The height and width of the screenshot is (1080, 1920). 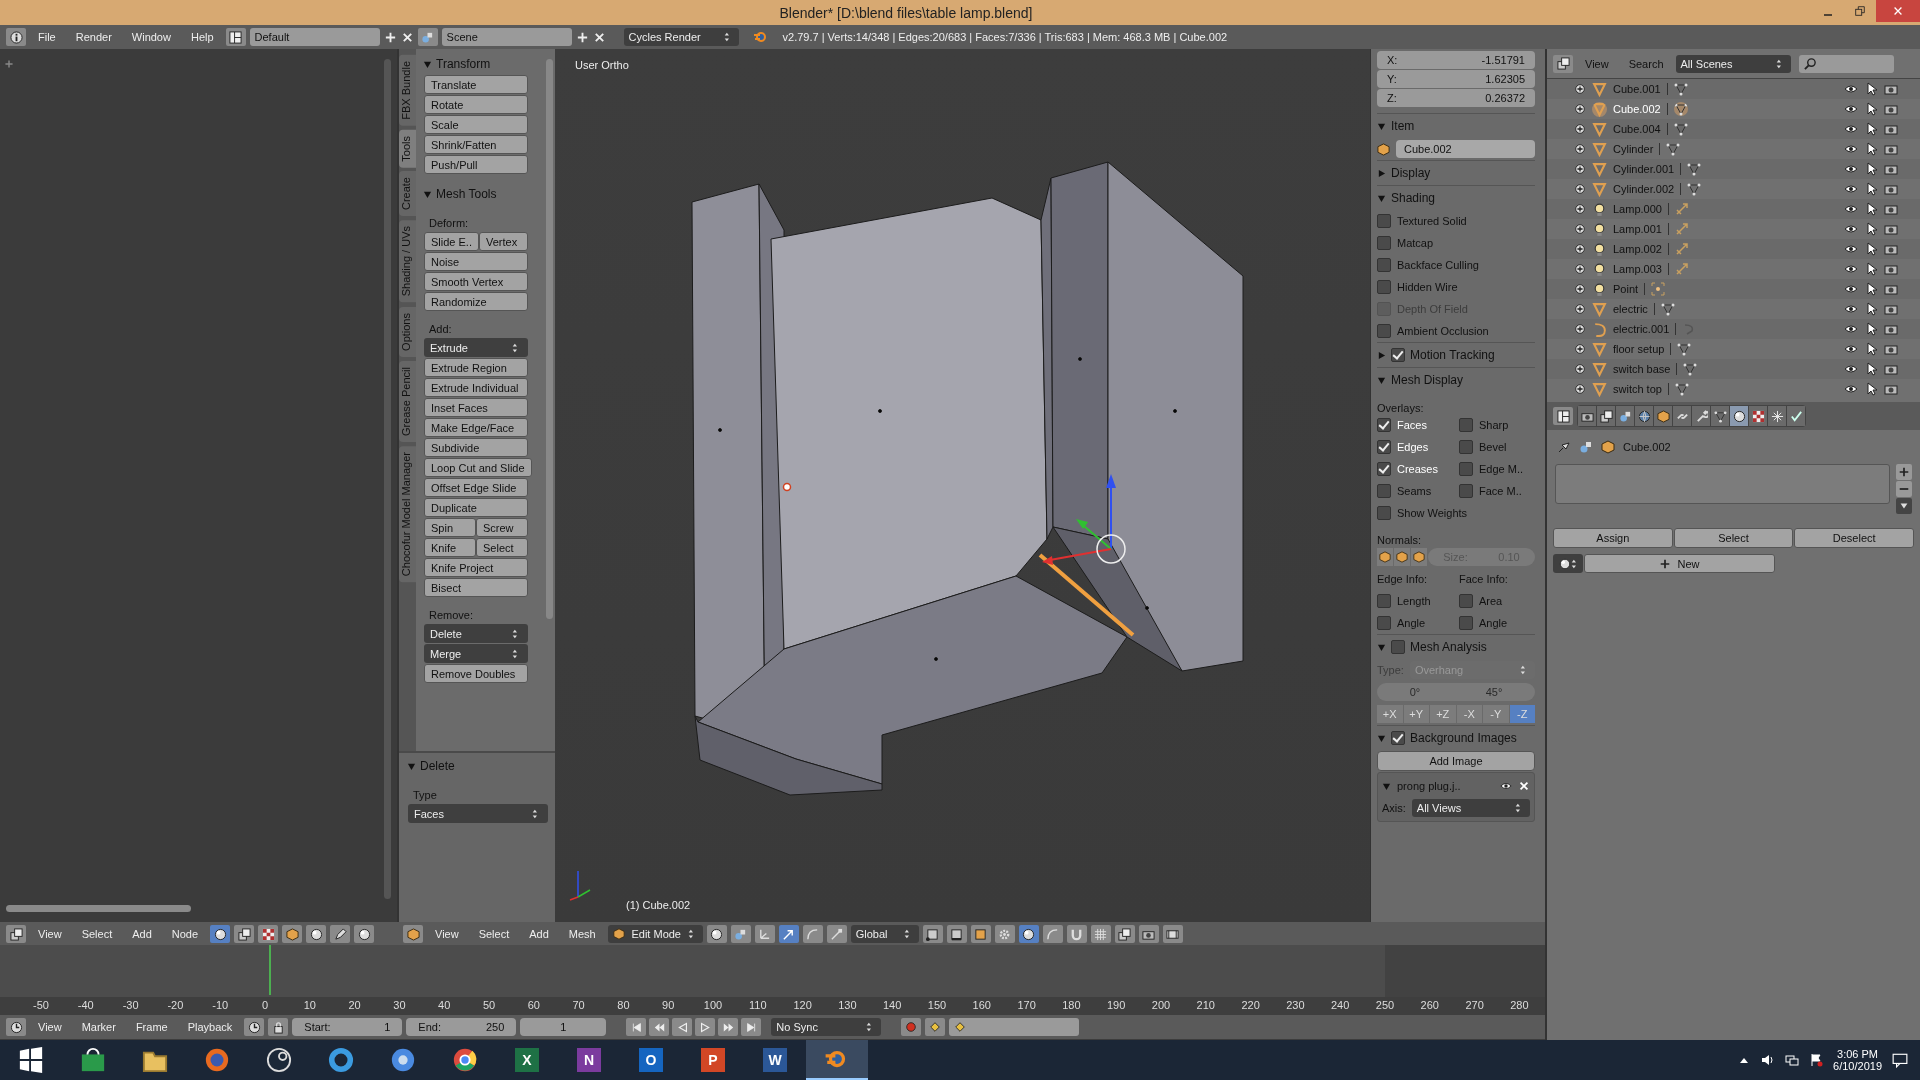 What do you see at coordinates (476, 633) in the screenshot?
I see `tool-dropdown: Delete` at bounding box center [476, 633].